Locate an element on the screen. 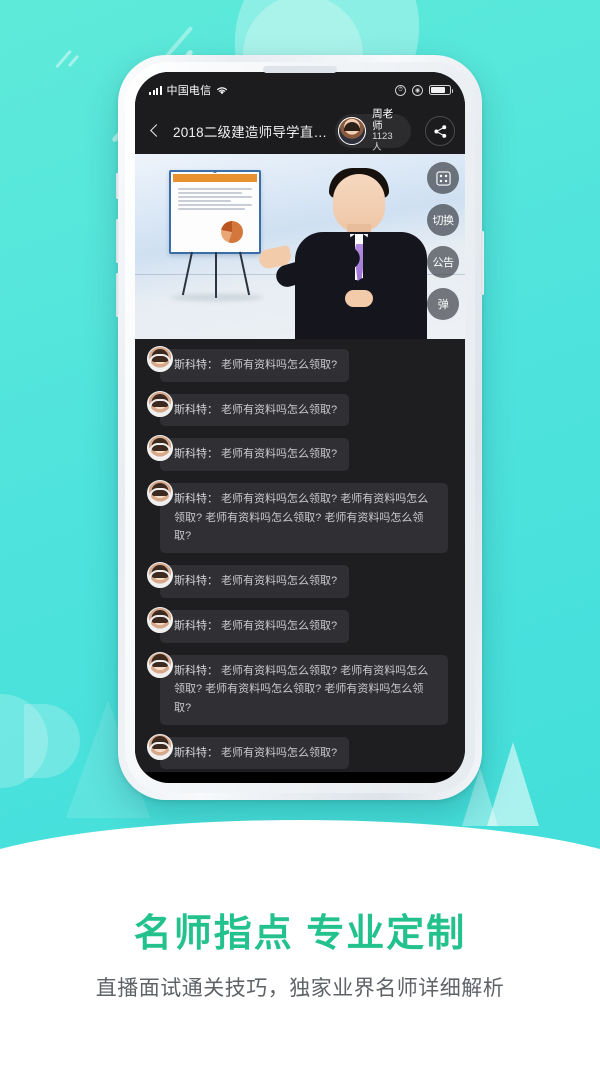 The width and height of the screenshot is (600, 1067). teacher-meta: 周老师 1123人 is located at coordinates (385, 131).